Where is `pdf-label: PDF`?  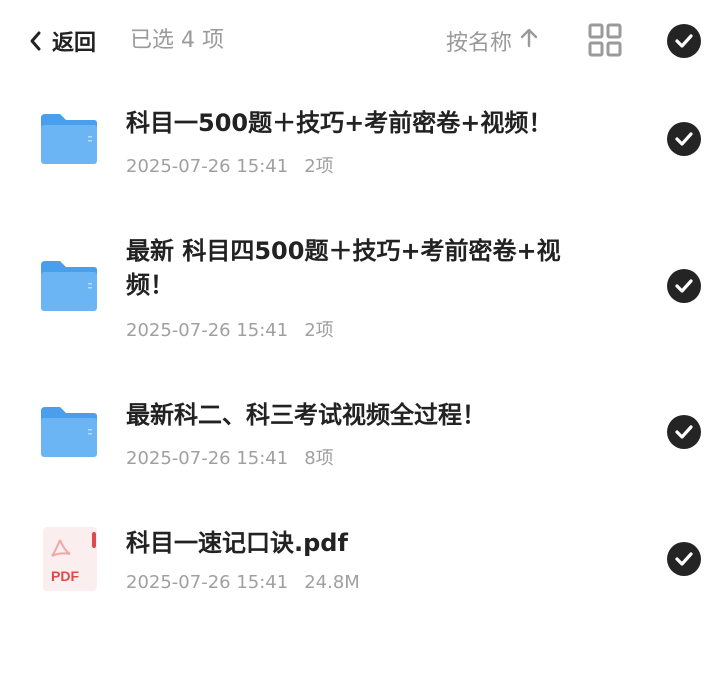 pdf-label: PDF is located at coordinates (65, 576).